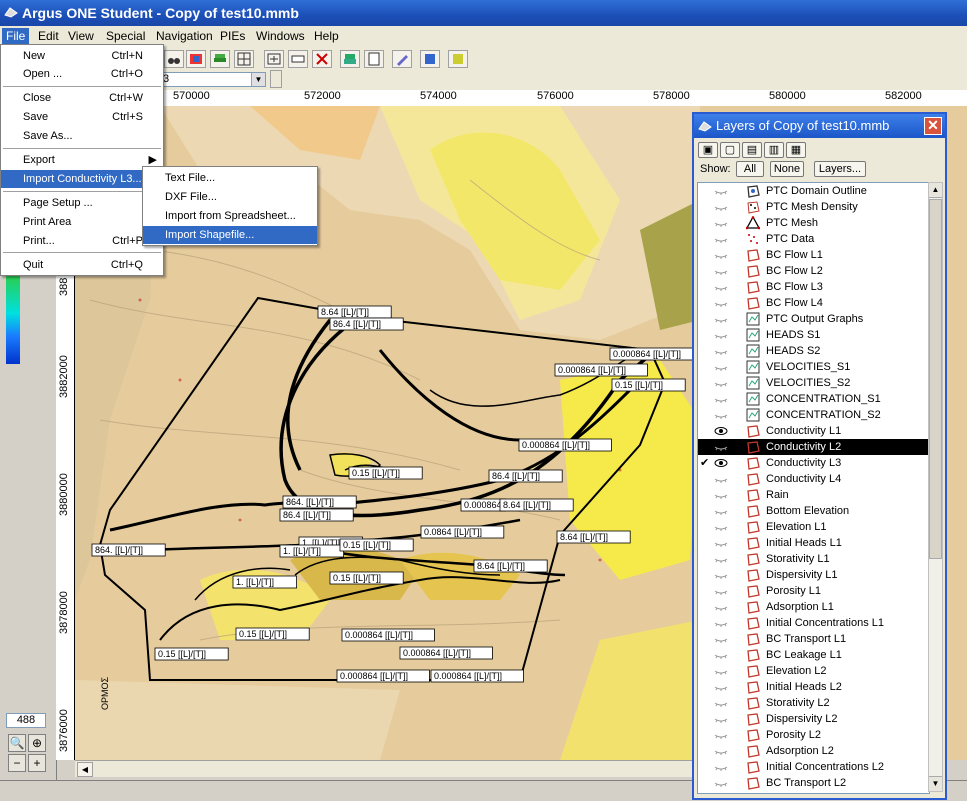 The height and width of the screenshot is (801, 967). What do you see at coordinates (813, 527) in the screenshot?
I see `layer-row: Elevation L1` at bounding box center [813, 527].